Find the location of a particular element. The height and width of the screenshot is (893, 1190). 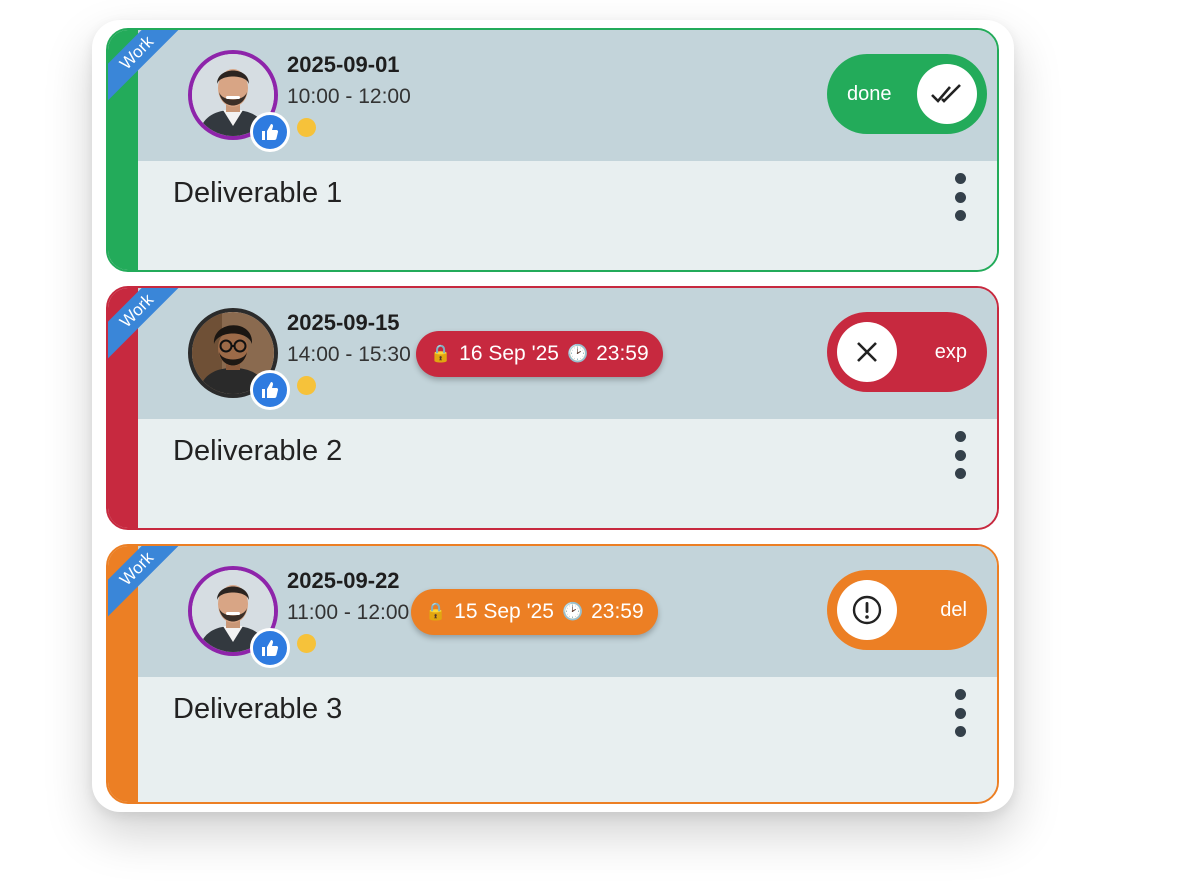

task-body: Deliverable 3 is located at coordinates (567, 739).